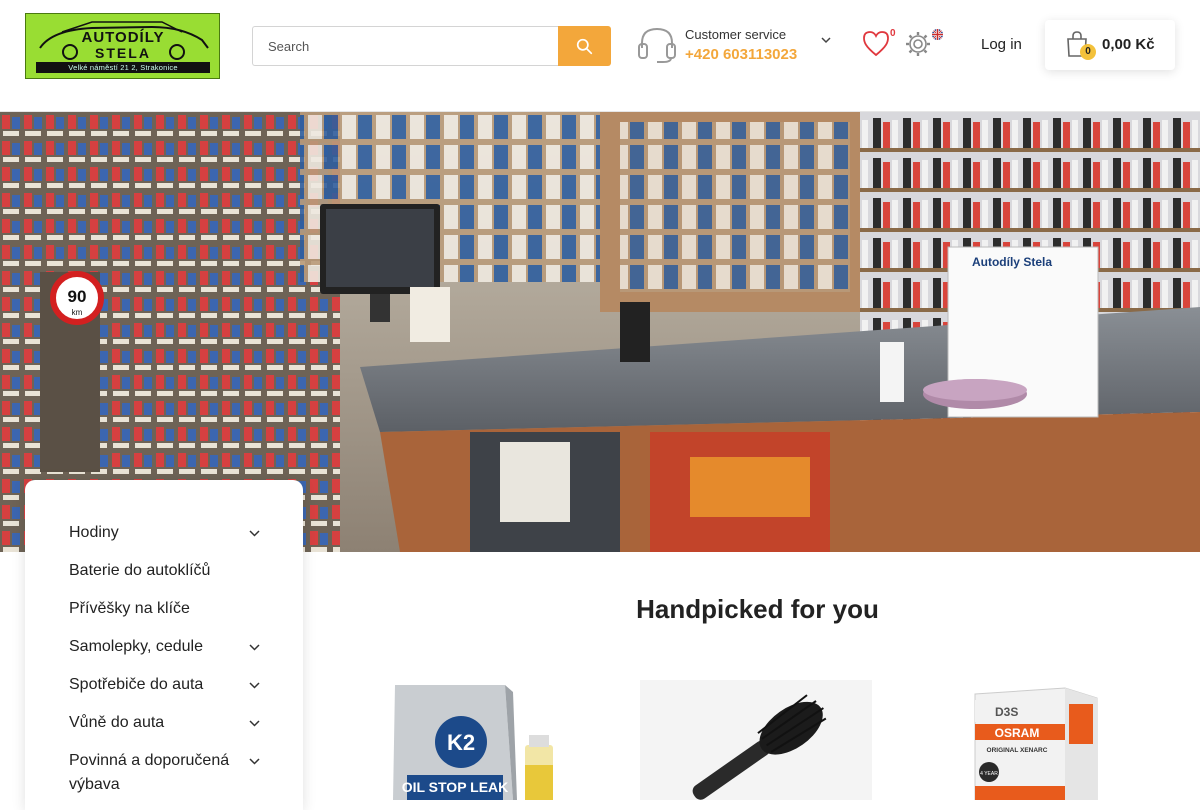  I want to click on category-label: Přívěšky na klíče, so click(129, 608).